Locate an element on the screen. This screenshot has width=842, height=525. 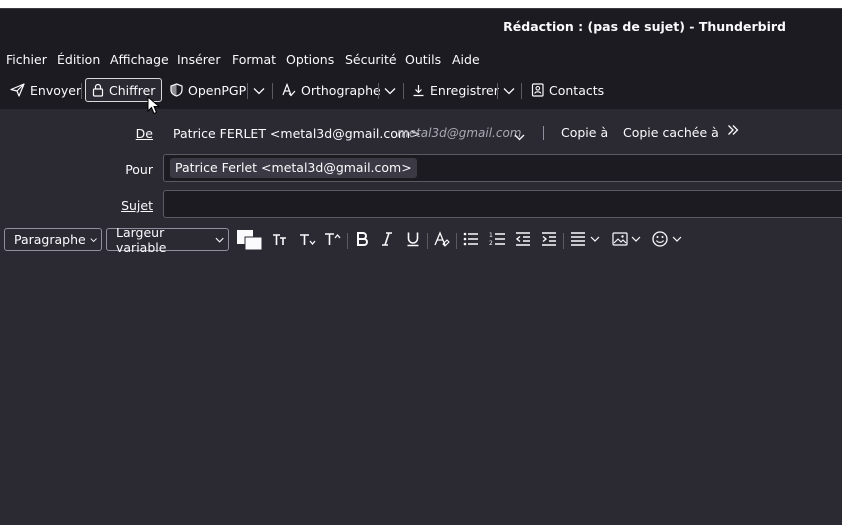
insert-image-menu-icon is located at coordinates (628, 240).